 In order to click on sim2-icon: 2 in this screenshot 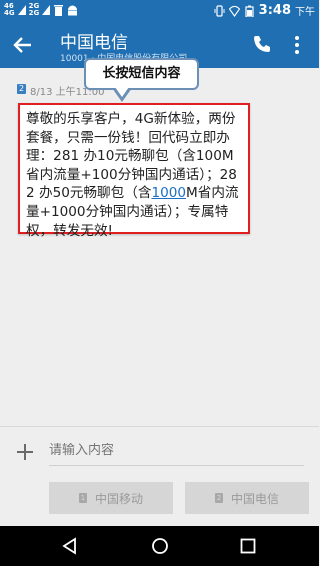, I will do `click(218, 498)`.